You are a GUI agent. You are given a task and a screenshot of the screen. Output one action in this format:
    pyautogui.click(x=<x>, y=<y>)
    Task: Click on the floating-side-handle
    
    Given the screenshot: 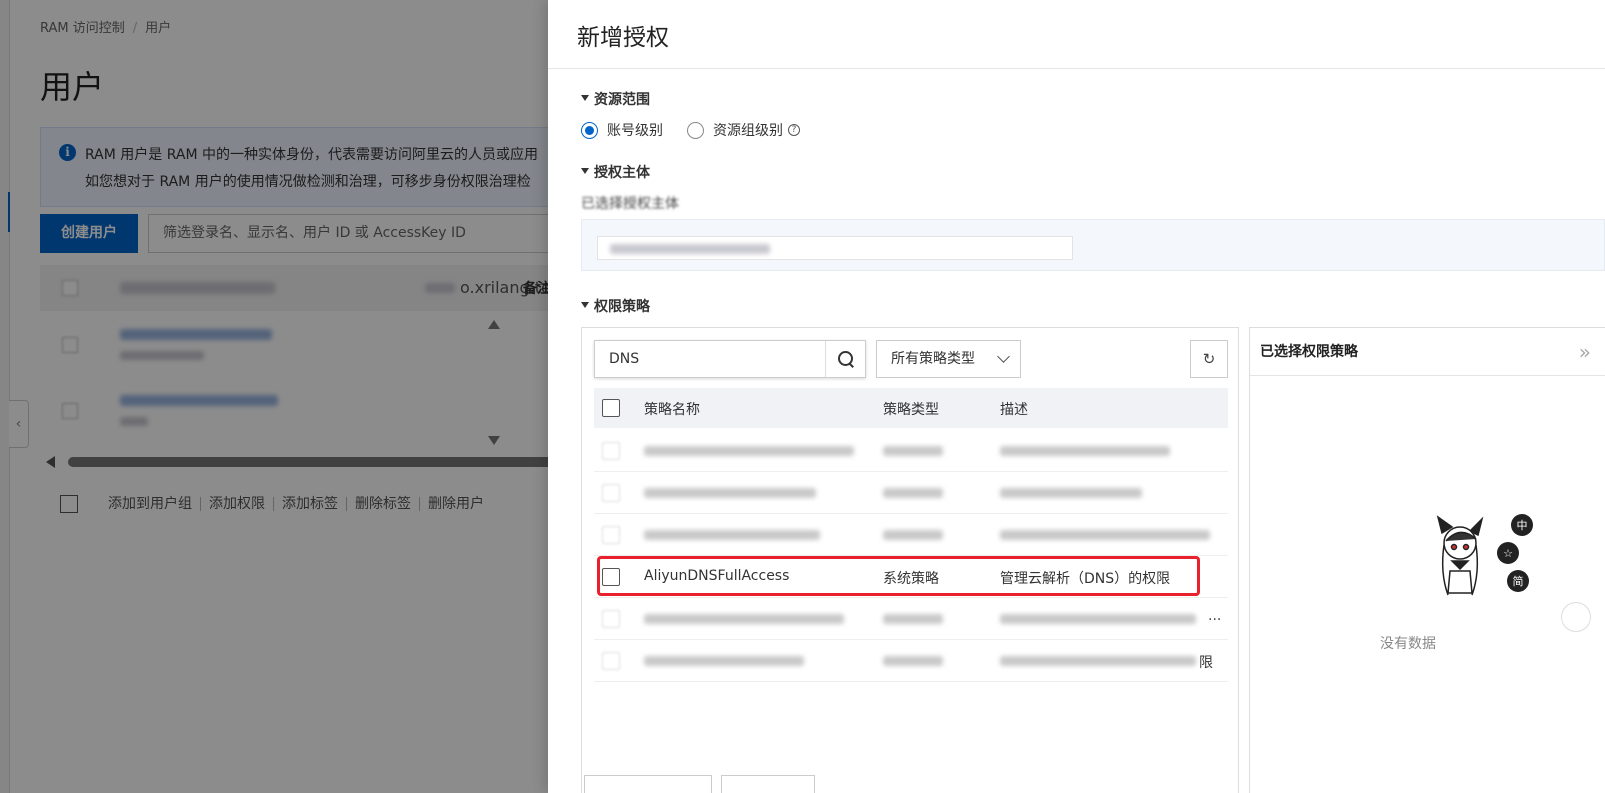 What is the action you would take?
    pyautogui.click(x=1576, y=617)
    